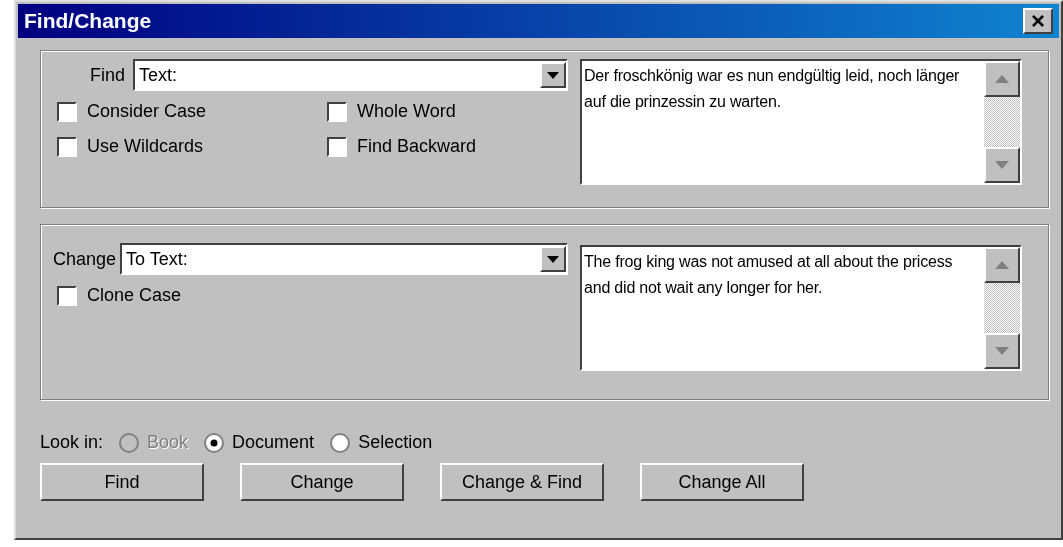  Describe the element at coordinates (722, 482) in the screenshot. I see `action-button: Change All` at that location.